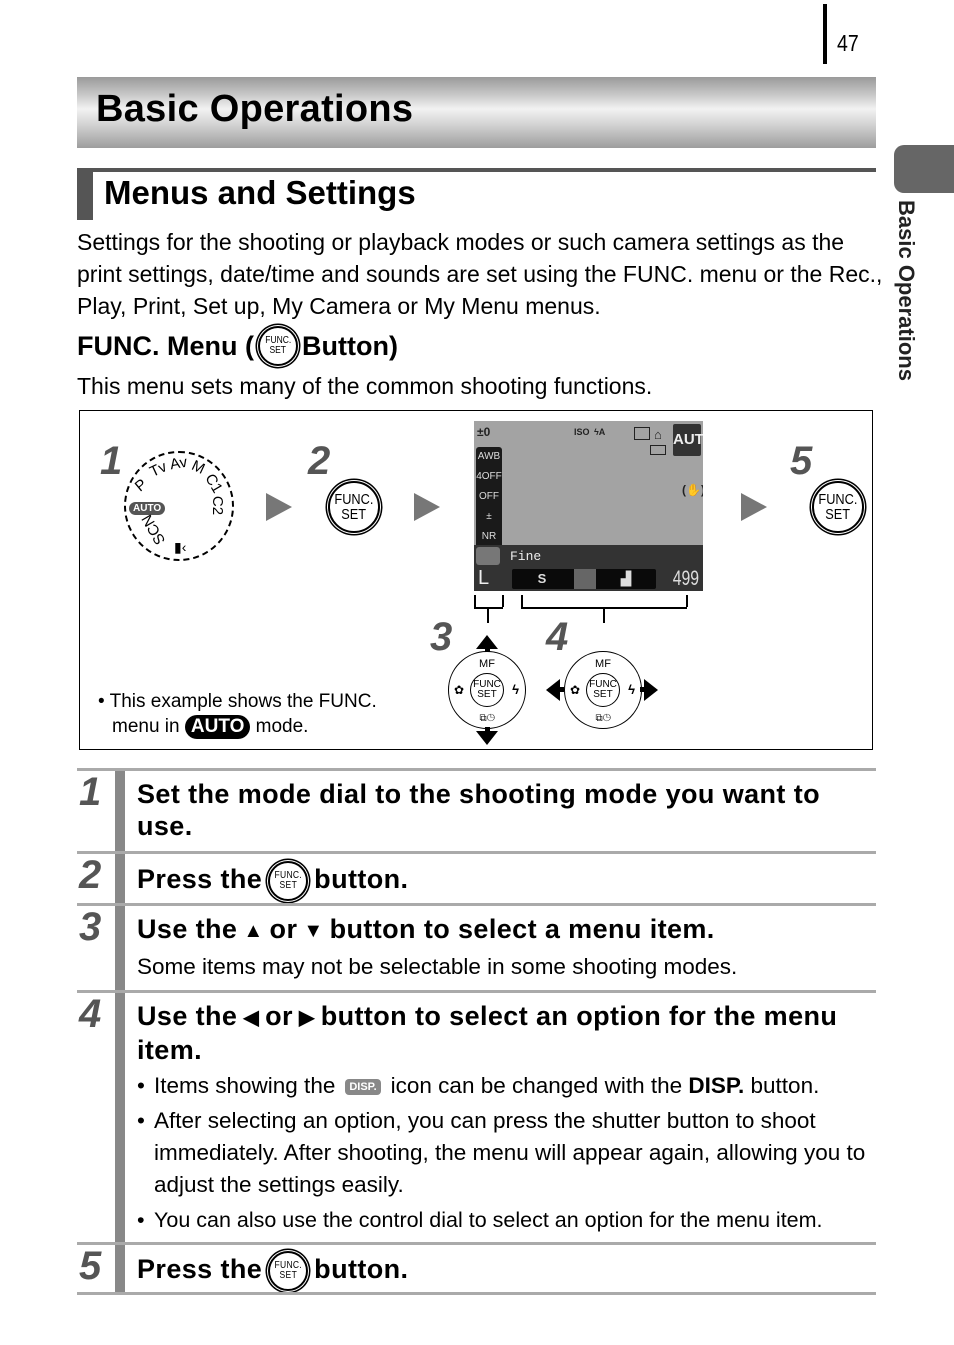  What do you see at coordinates (178, 463) in the screenshot?
I see `dial-label-av: Av` at bounding box center [178, 463].